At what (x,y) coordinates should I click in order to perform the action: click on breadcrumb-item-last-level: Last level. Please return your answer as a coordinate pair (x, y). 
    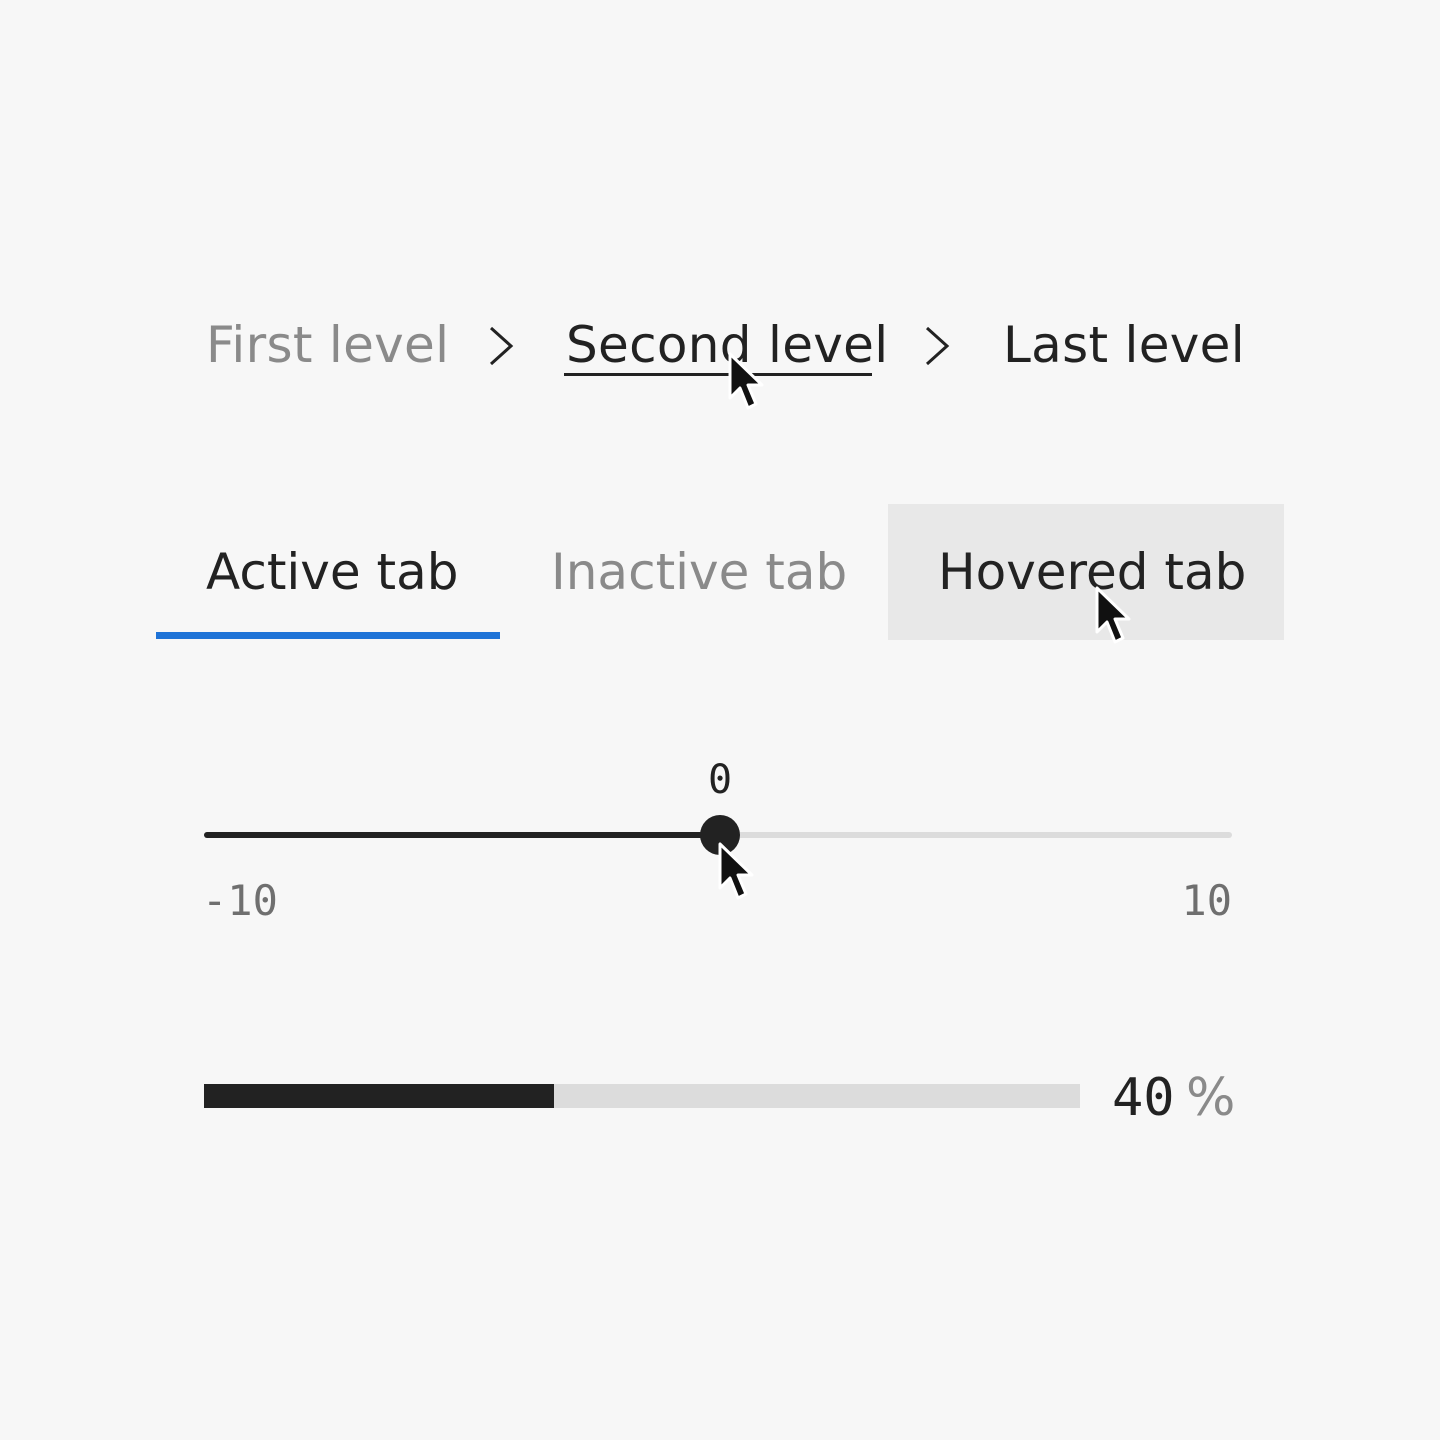
    Looking at the image, I should click on (1124, 345).